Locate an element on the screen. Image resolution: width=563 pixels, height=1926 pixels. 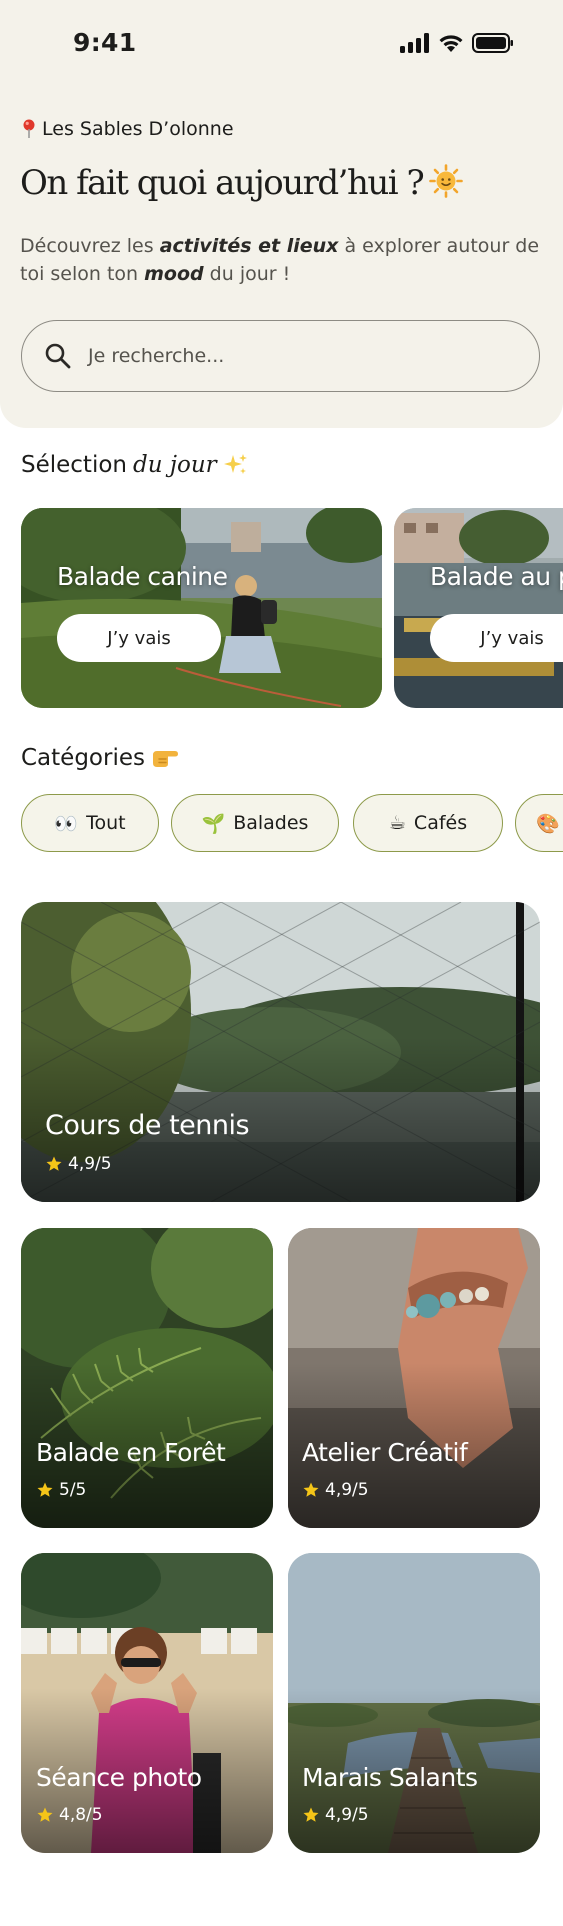
coffee-icon: ☕ is located at coordinates (397, 823).